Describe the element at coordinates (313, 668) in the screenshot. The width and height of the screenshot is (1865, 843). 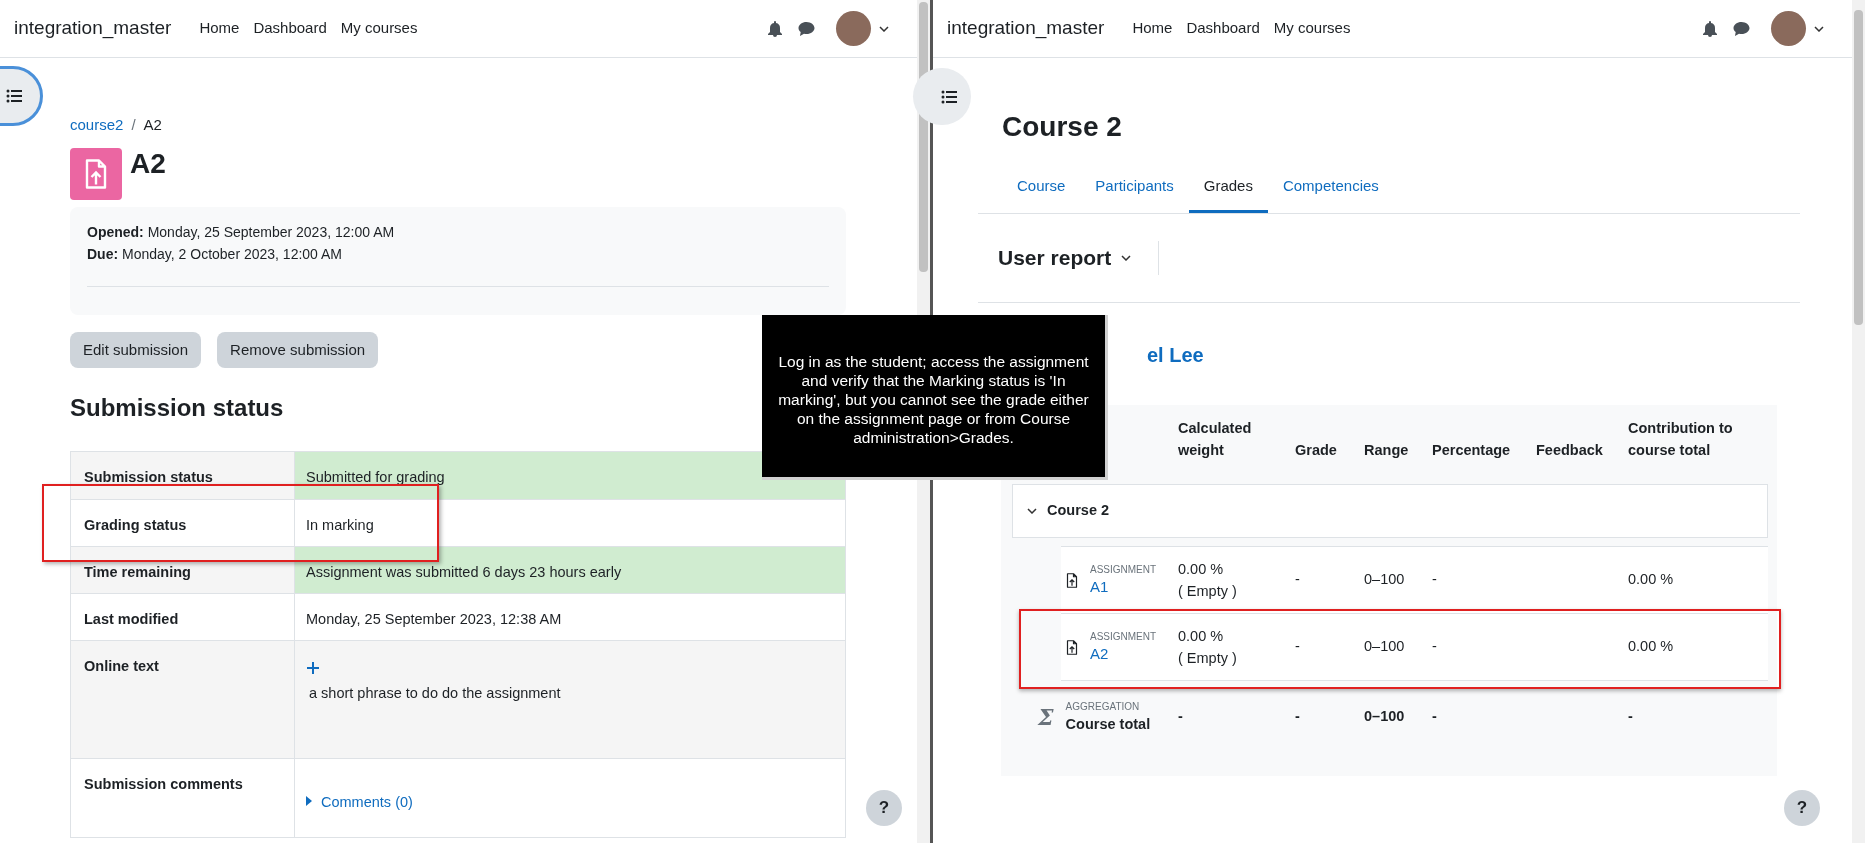
I see `plus-icon` at that location.